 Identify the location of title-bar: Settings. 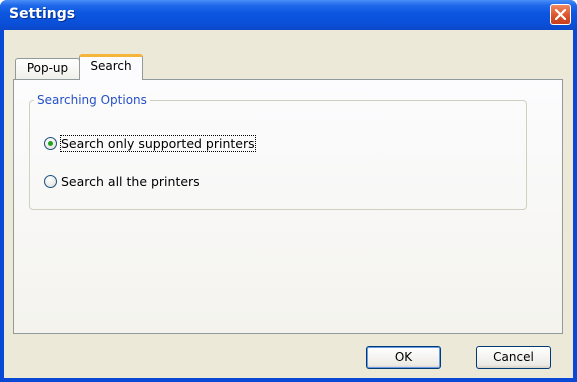
(288, 15).